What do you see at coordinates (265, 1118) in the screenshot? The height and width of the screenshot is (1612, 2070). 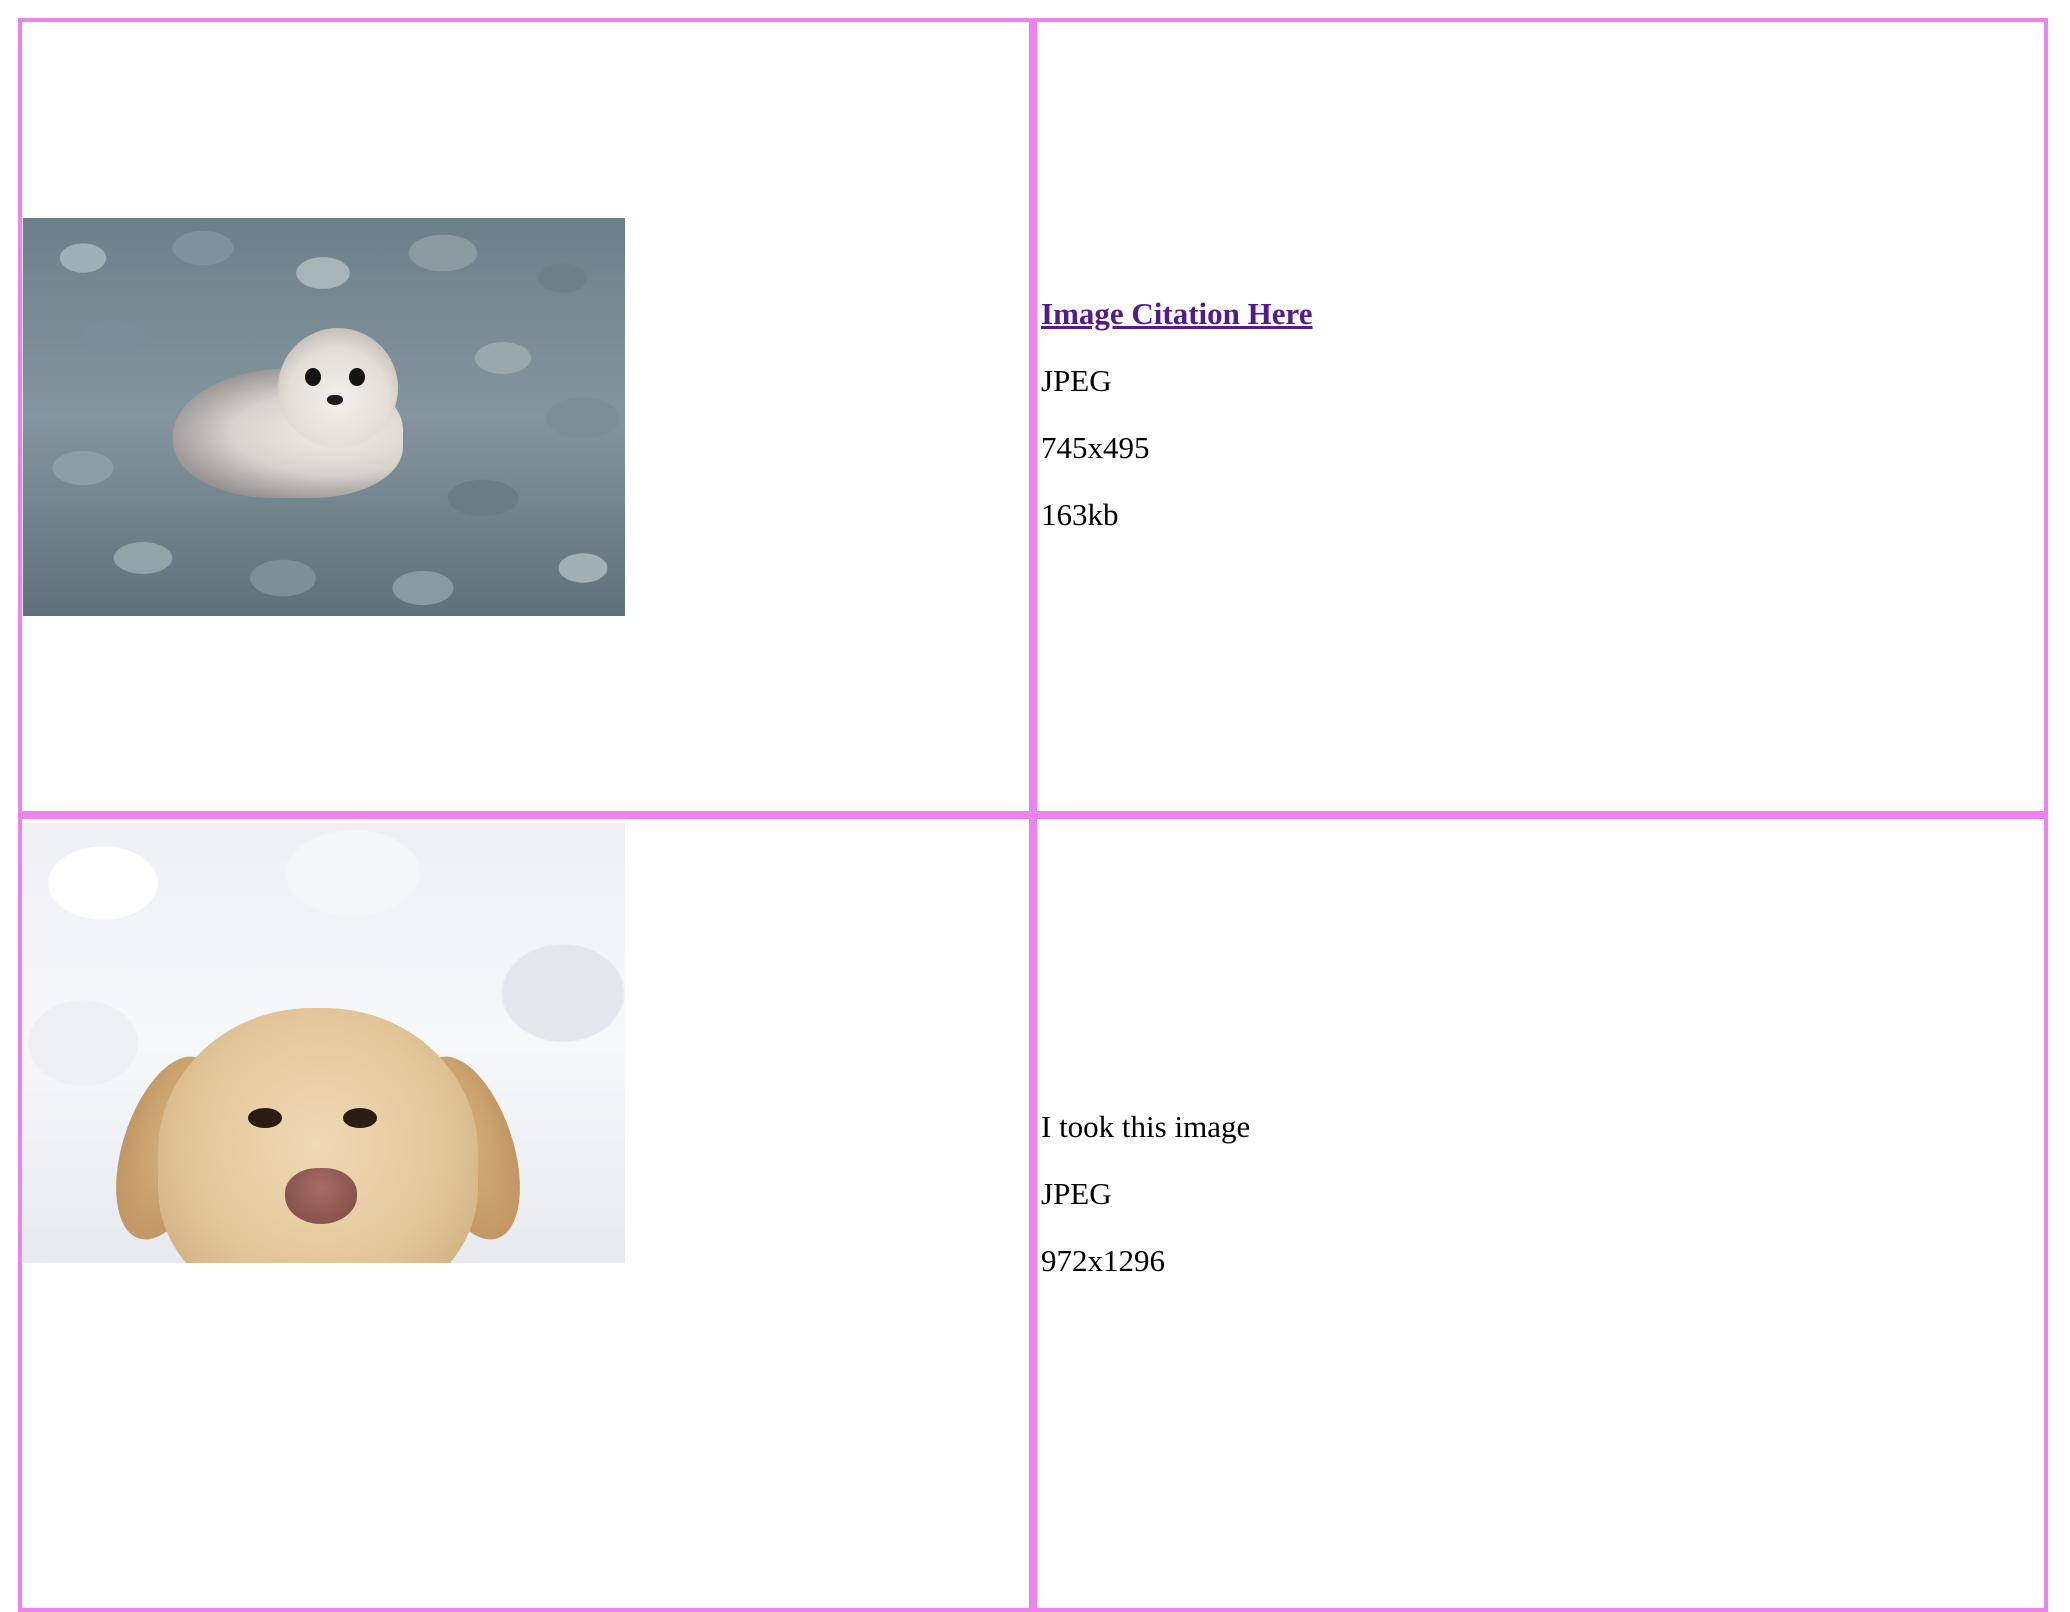 I see `dog-left-eye` at bounding box center [265, 1118].